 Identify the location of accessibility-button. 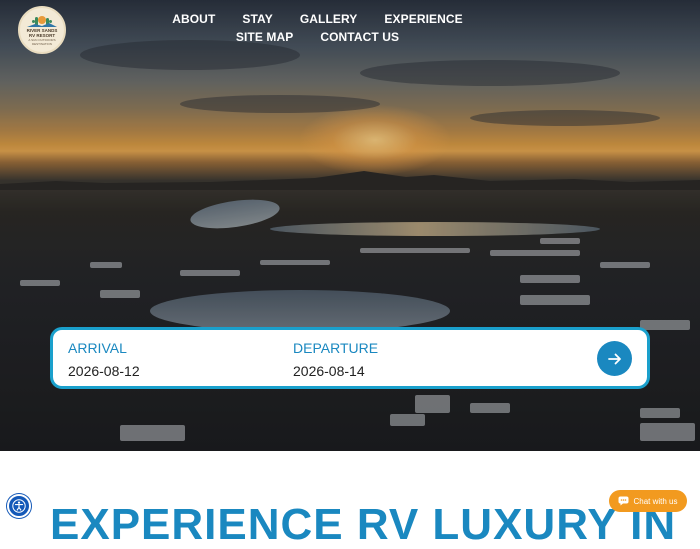
(19, 506).